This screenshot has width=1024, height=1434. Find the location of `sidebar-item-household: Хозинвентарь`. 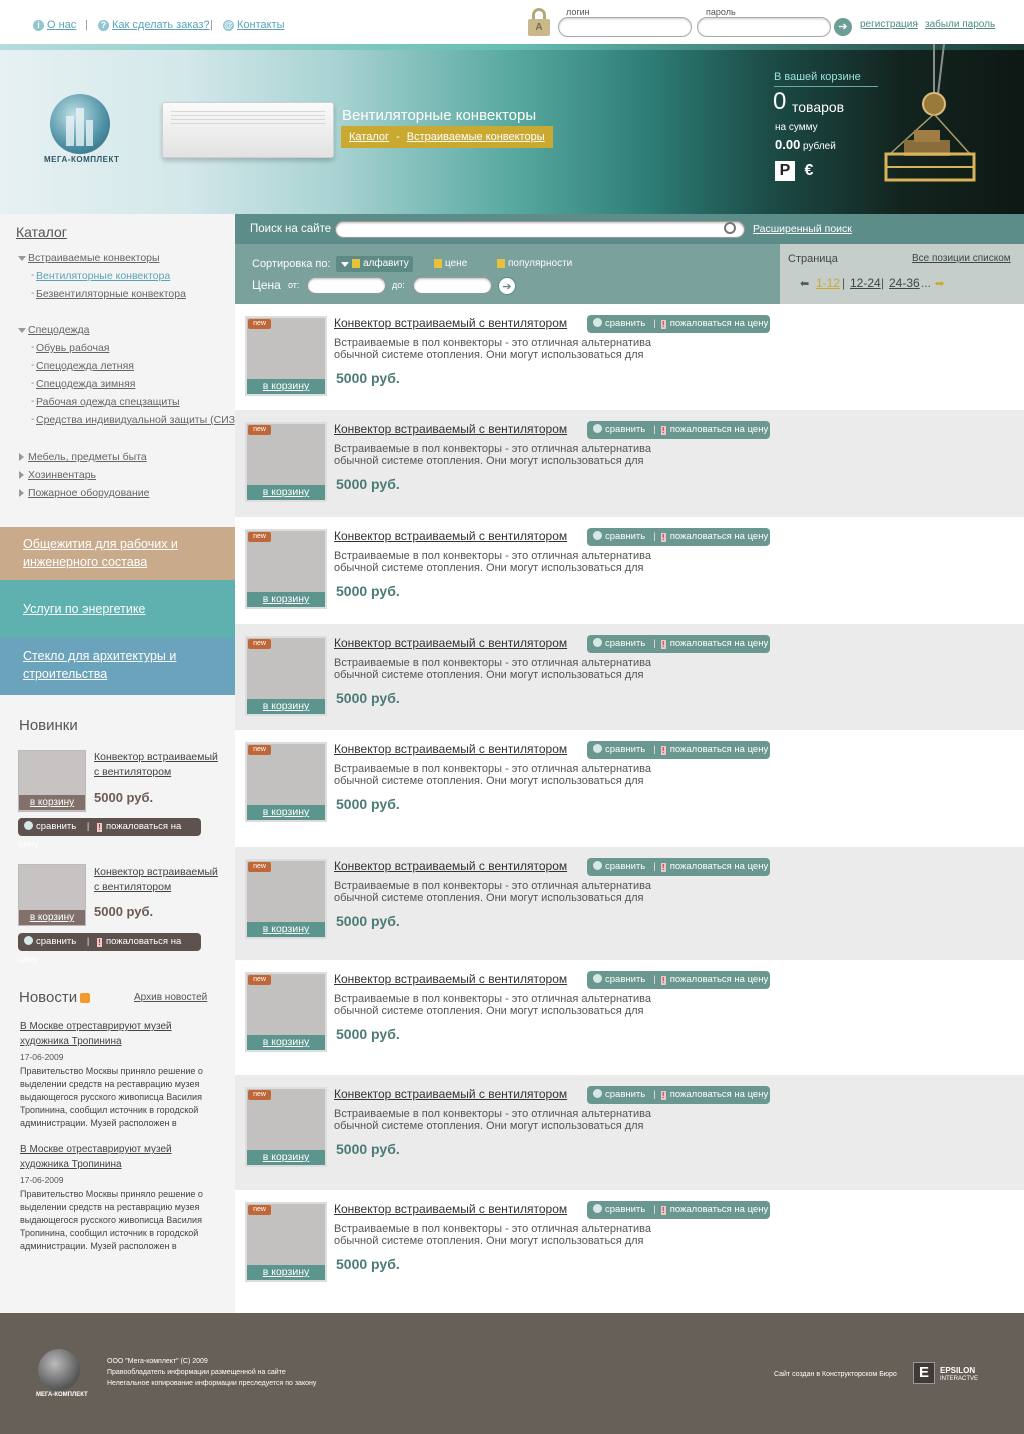

sidebar-item-household: Хозинвентарь is located at coordinates (62, 475).